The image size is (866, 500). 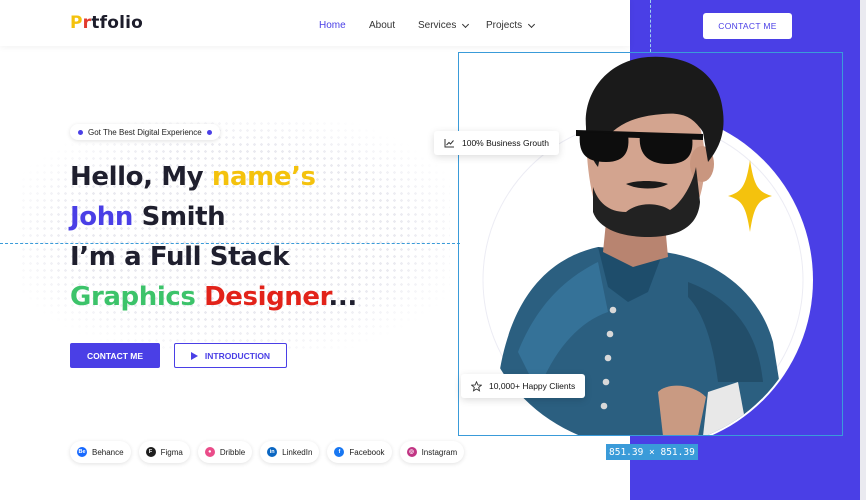 I want to click on hero-contact-button: CONTACT ME, so click(x=115, y=355).